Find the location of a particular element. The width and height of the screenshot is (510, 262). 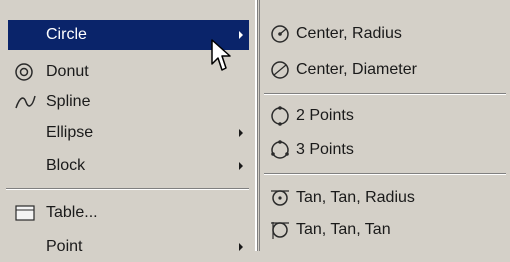

submenu-item-center-radius: Center, Radius is located at coordinates (385, 34).